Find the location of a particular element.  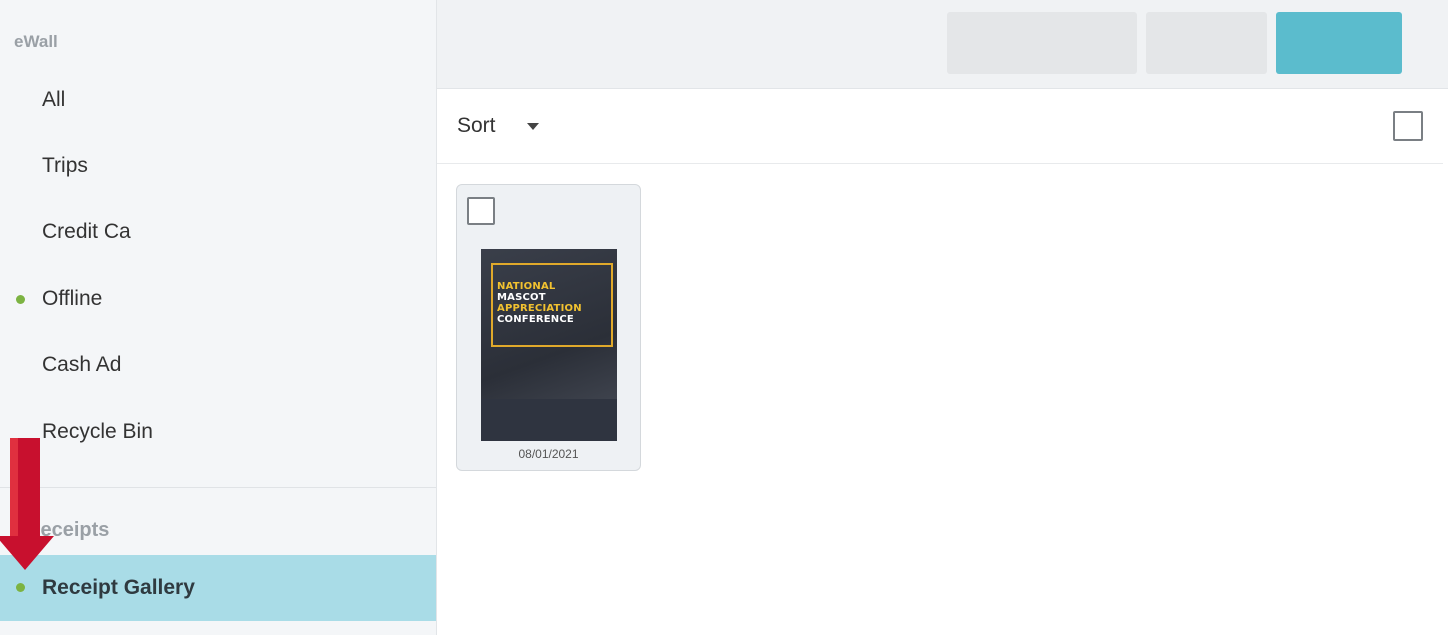

sidebar-item-label: Cash Ad is located at coordinates (82, 364).